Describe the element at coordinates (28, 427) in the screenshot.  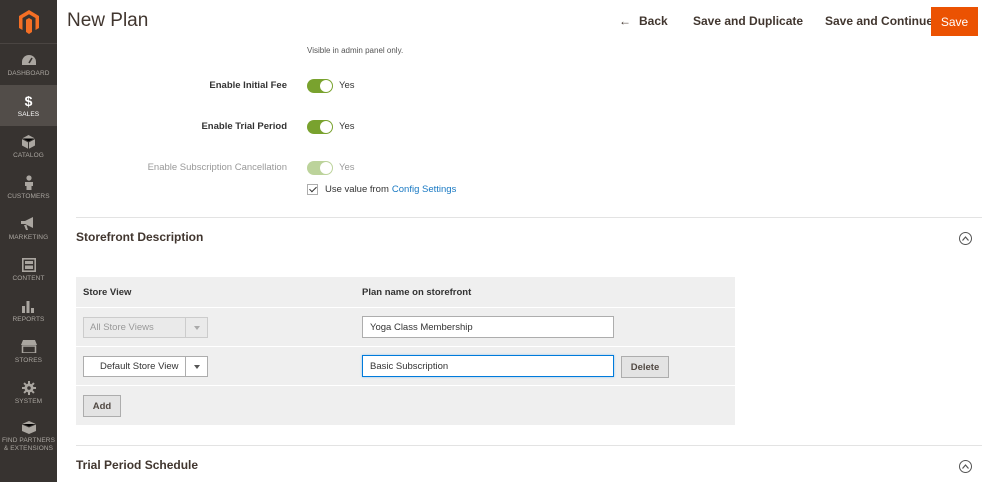
I see `box-icon` at that location.